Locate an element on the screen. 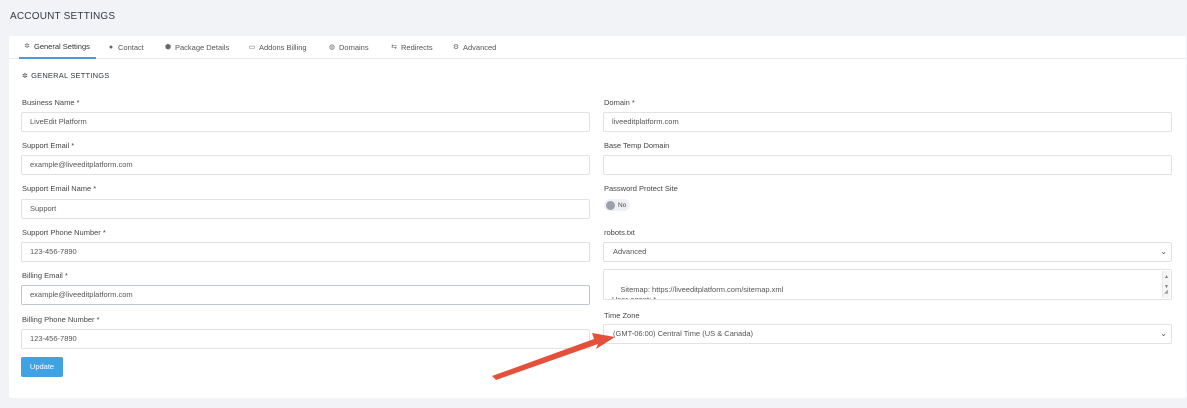 Image resolution: width=1187 pixels, height=408 pixels. annotation-arrow is located at coordinates (553, 356).